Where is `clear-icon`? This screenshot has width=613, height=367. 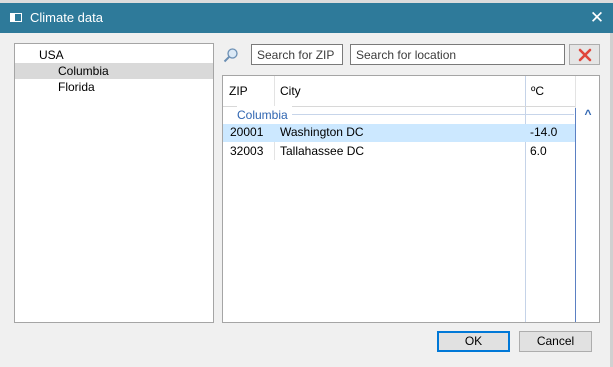
clear-icon is located at coordinates (584, 54).